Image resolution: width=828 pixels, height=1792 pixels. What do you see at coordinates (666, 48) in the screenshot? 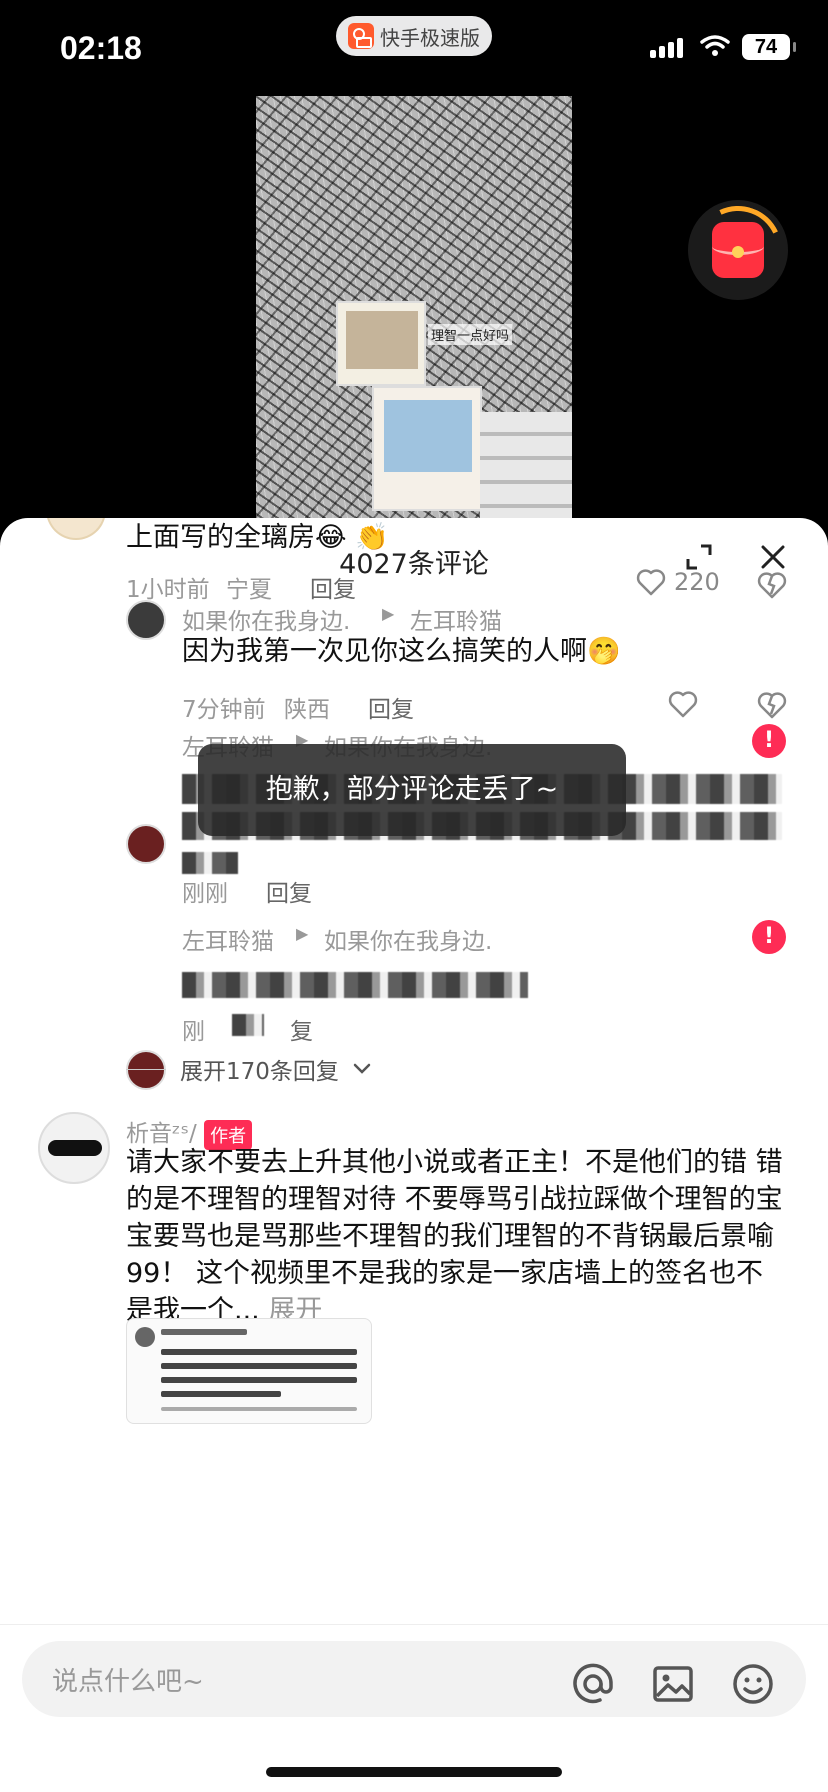
I see `signal-icon` at bounding box center [666, 48].